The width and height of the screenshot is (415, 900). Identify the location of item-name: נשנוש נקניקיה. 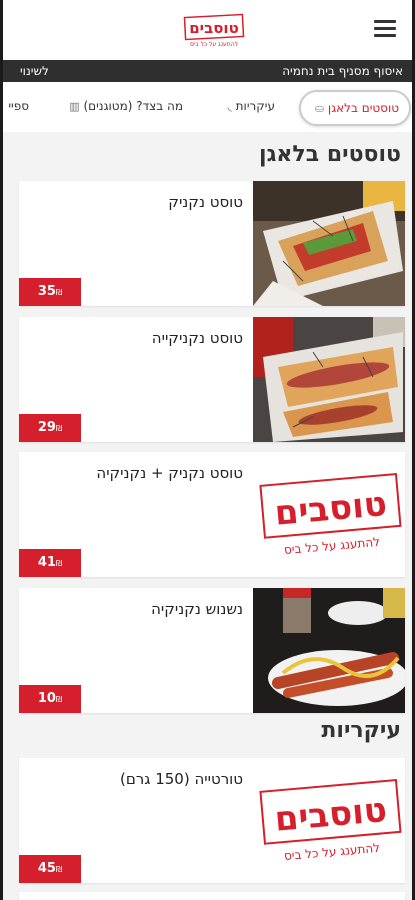
(197, 609).